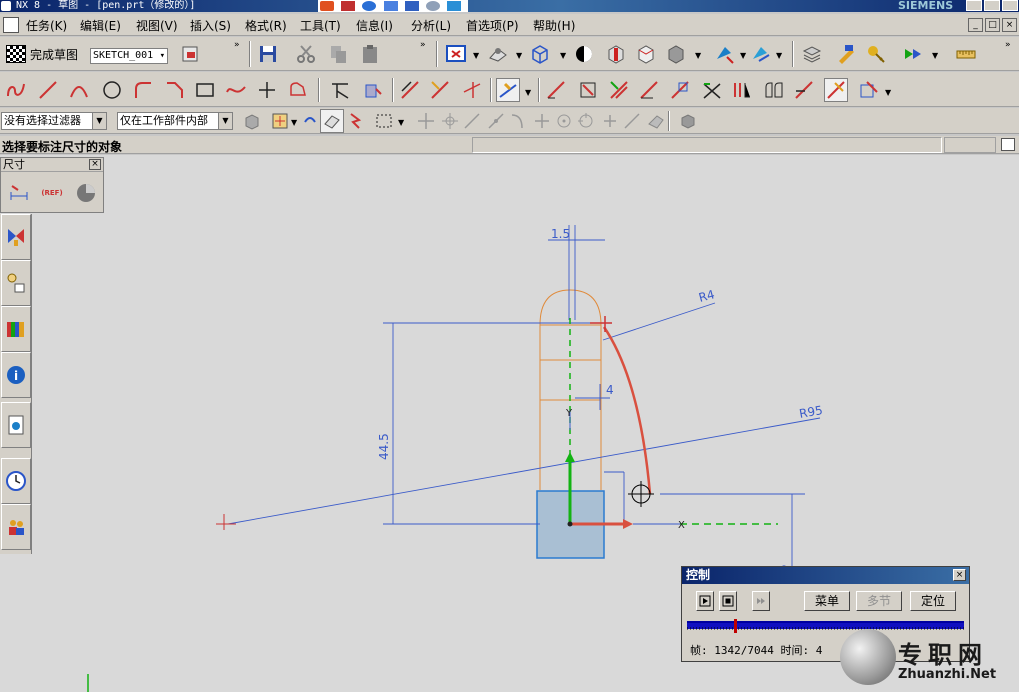 This screenshot has height=692, width=1019. Describe the element at coordinates (16, 527) in the screenshot. I see `tab-roles` at that location.